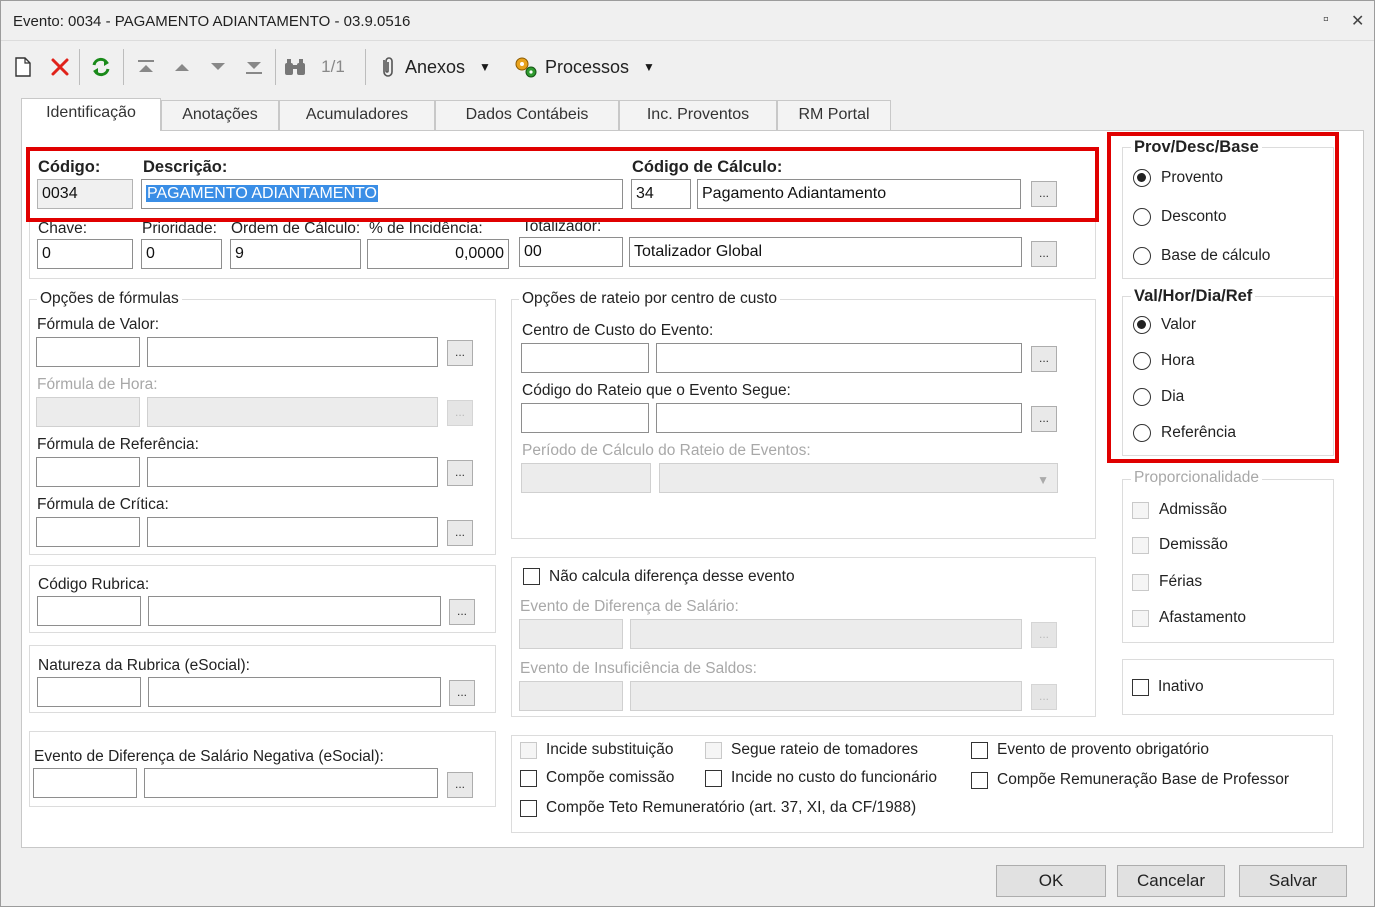 The width and height of the screenshot is (1375, 907). What do you see at coordinates (382, 194) in the screenshot?
I see `descricao-field: PAGAMENTO ADIANTAMENTO` at bounding box center [382, 194].